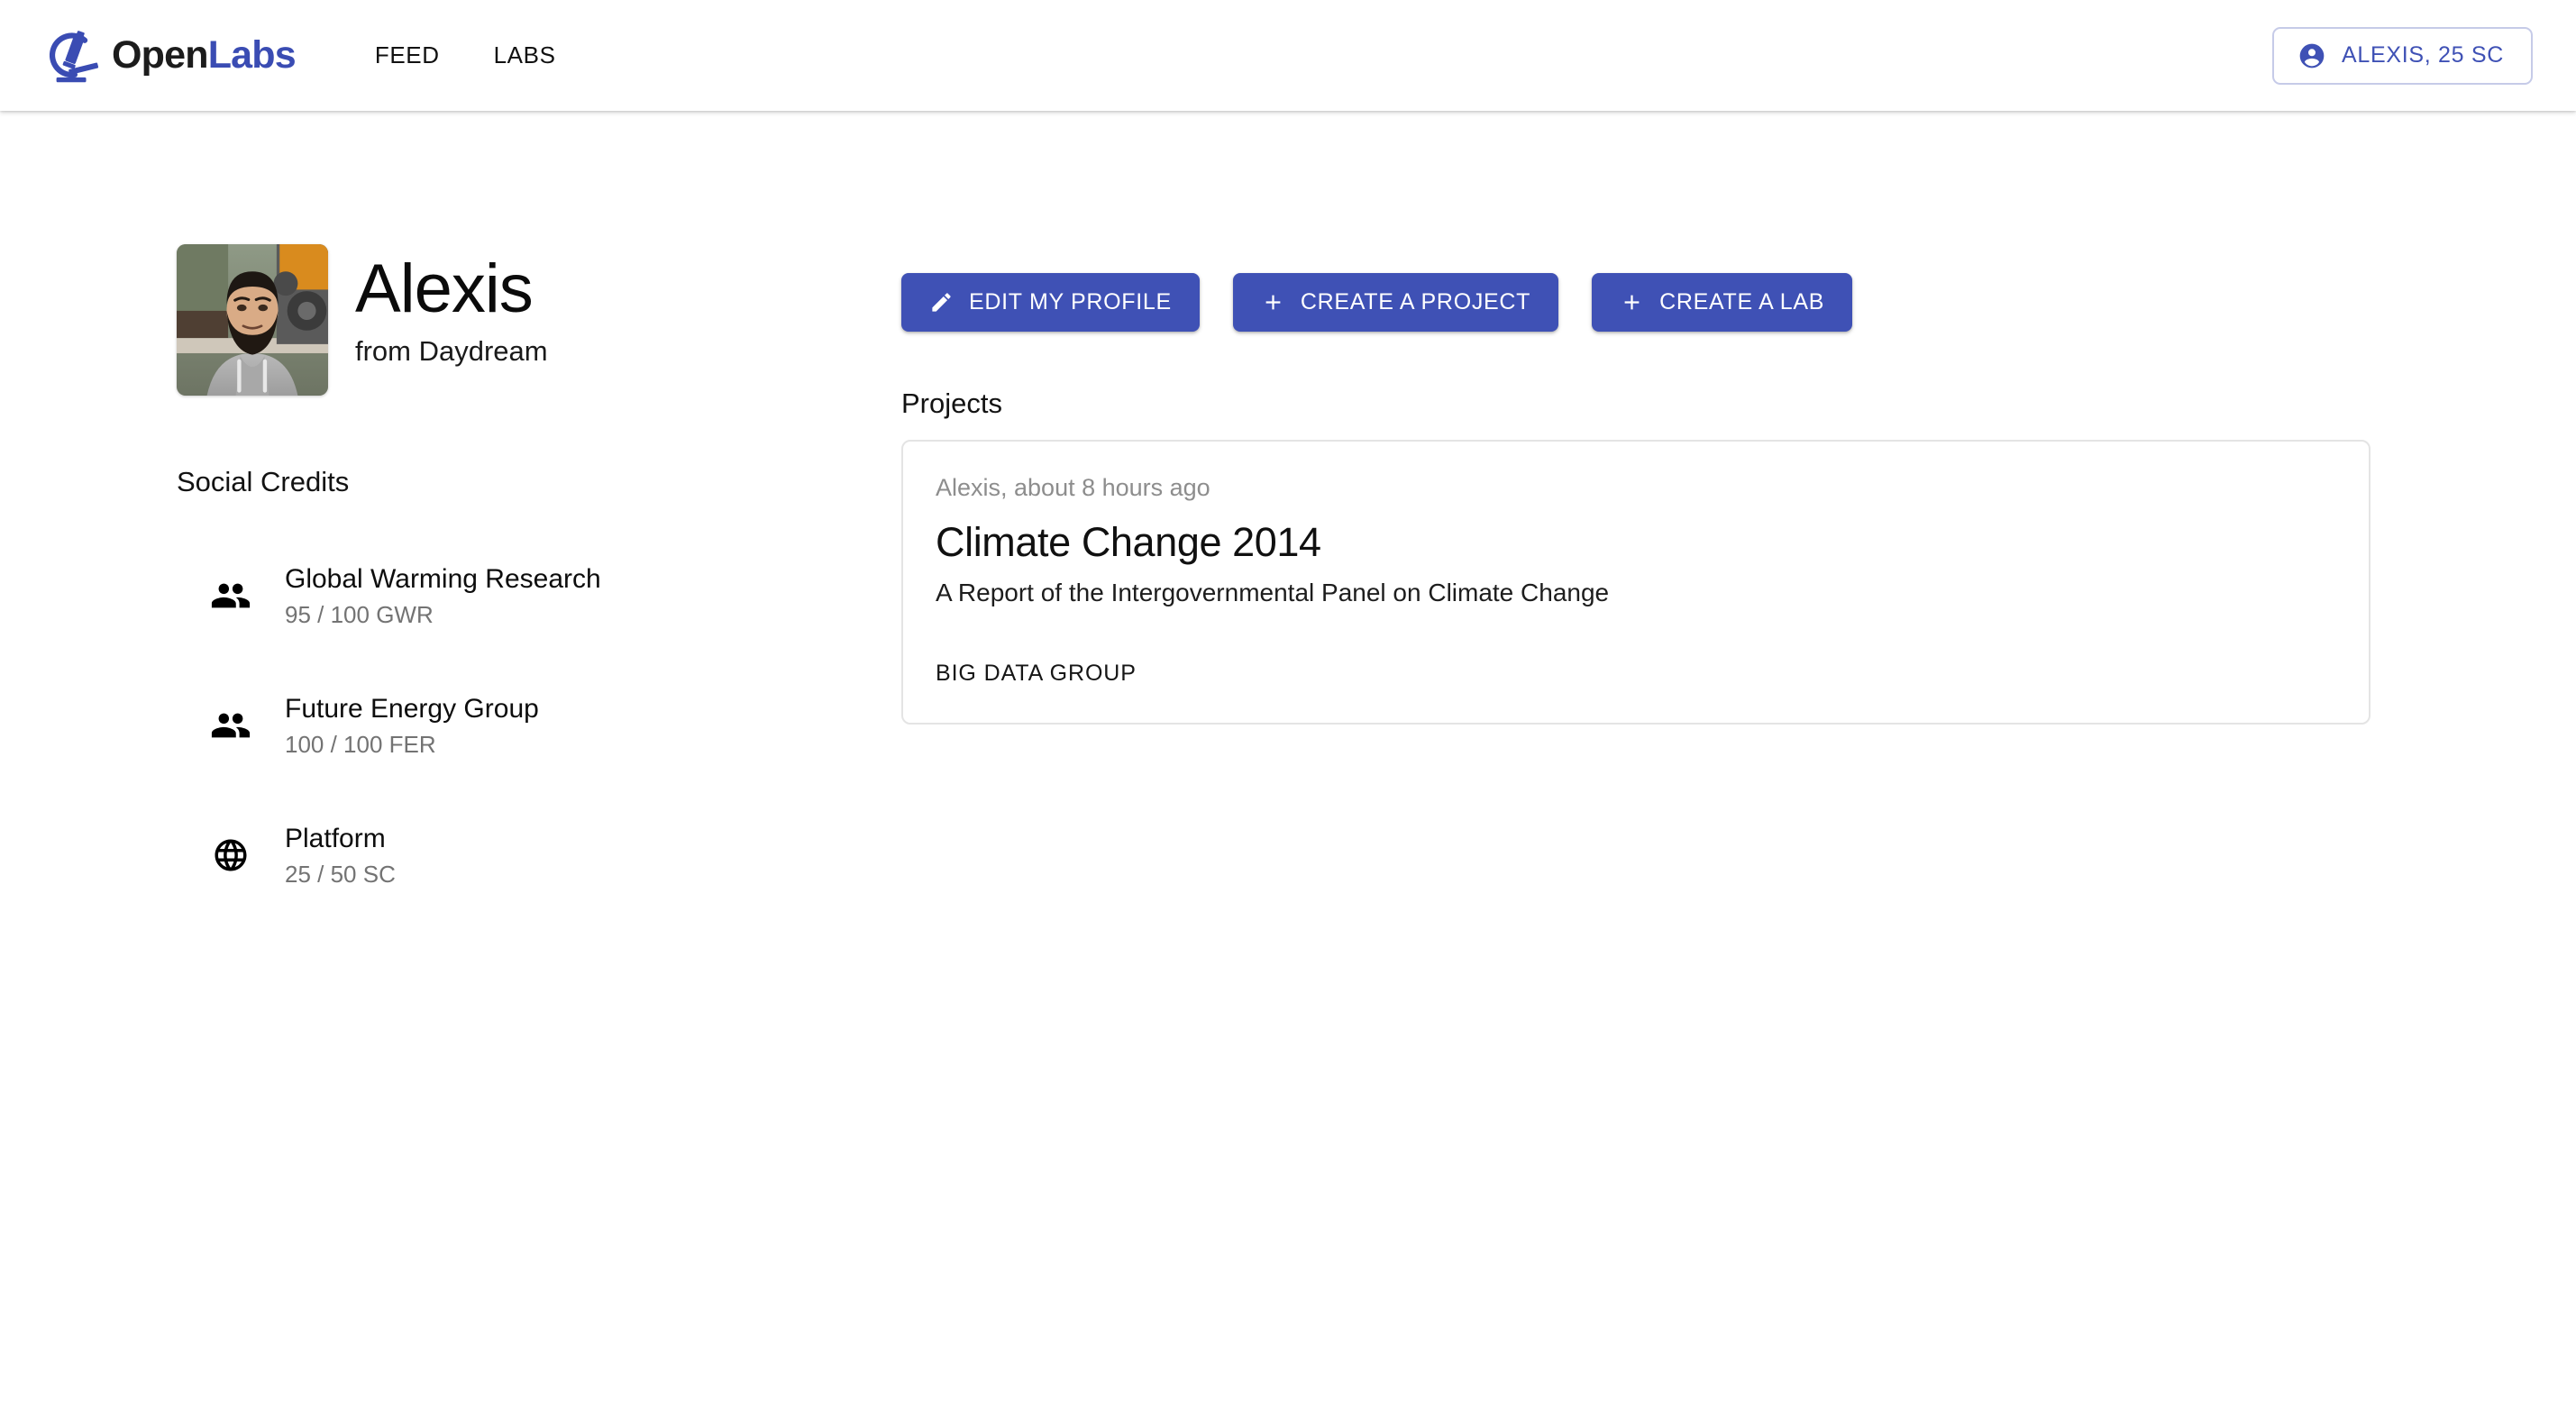 The image size is (2576, 1404). Describe the element at coordinates (443, 578) in the screenshot. I see `credit-label: Global Warming Research` at that location.